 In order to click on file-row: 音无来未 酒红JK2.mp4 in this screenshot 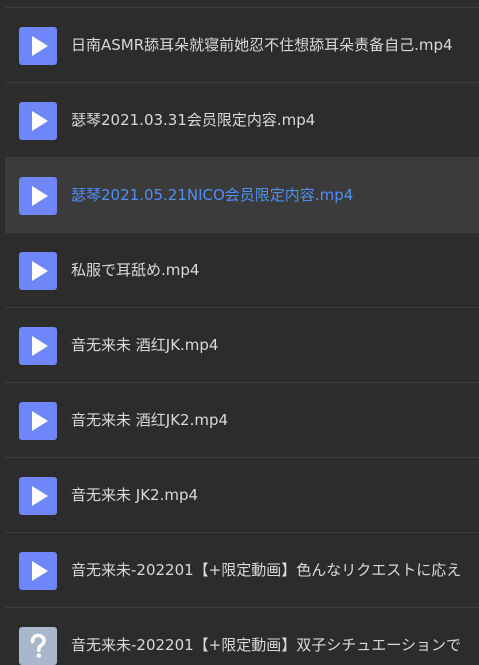, I will do `click(242, 420)`.